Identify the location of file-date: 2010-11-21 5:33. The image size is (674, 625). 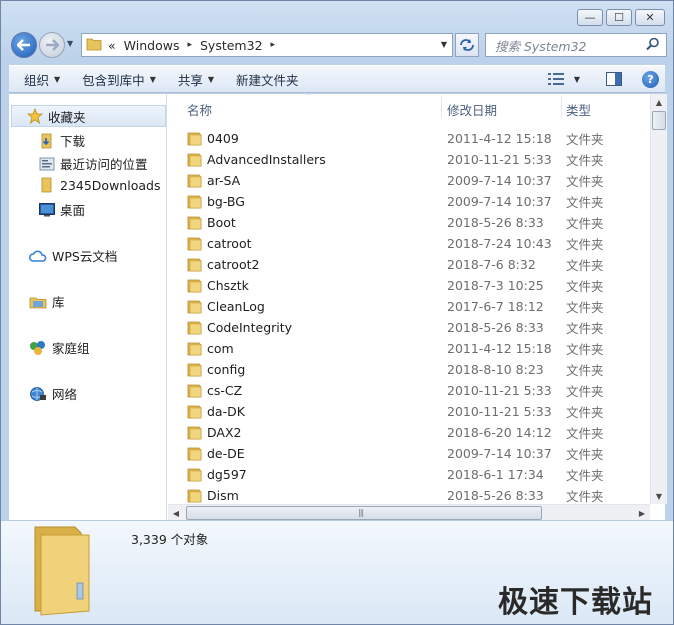
(499, 159).